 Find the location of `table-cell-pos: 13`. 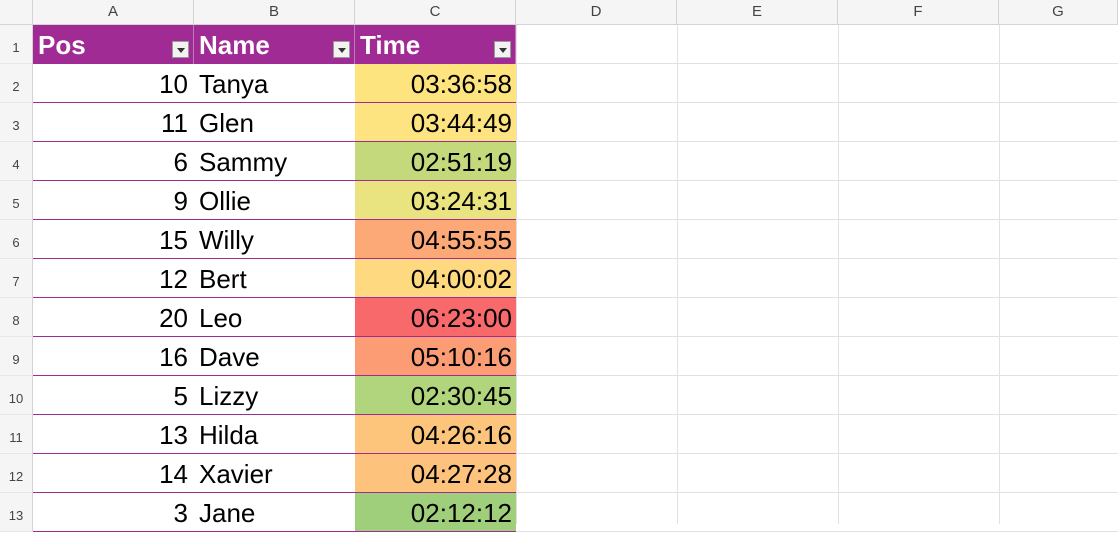

table-cell-pos: 13 is located at coordinates (113, 434).